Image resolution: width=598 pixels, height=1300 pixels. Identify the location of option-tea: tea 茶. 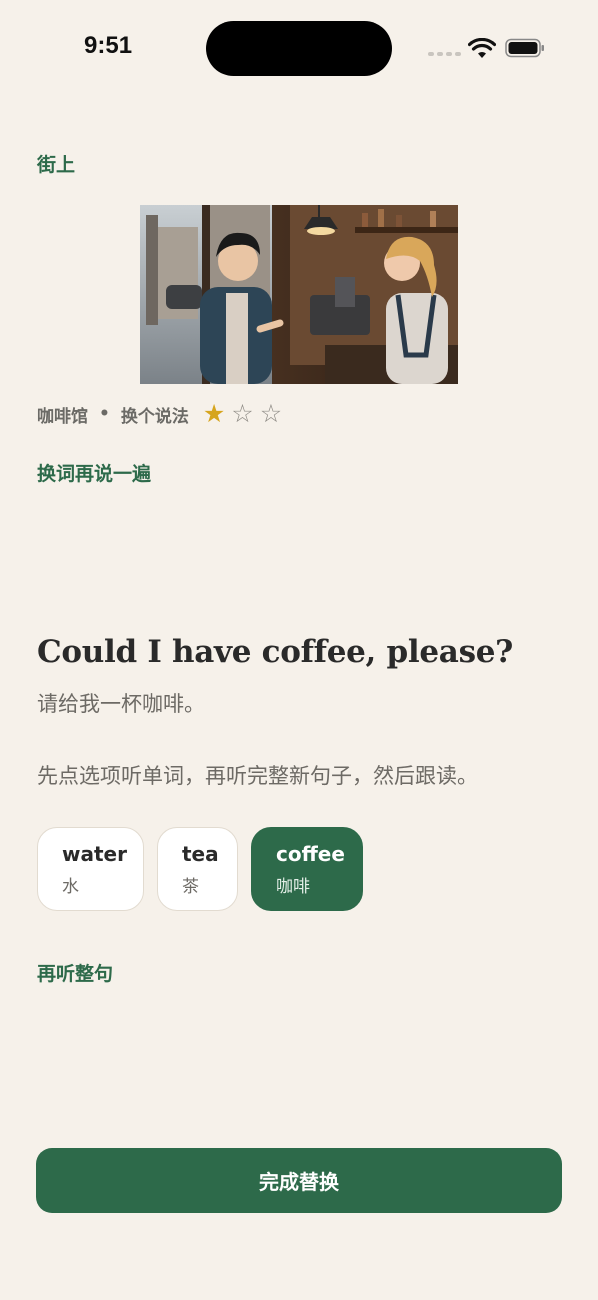
(197, 869).